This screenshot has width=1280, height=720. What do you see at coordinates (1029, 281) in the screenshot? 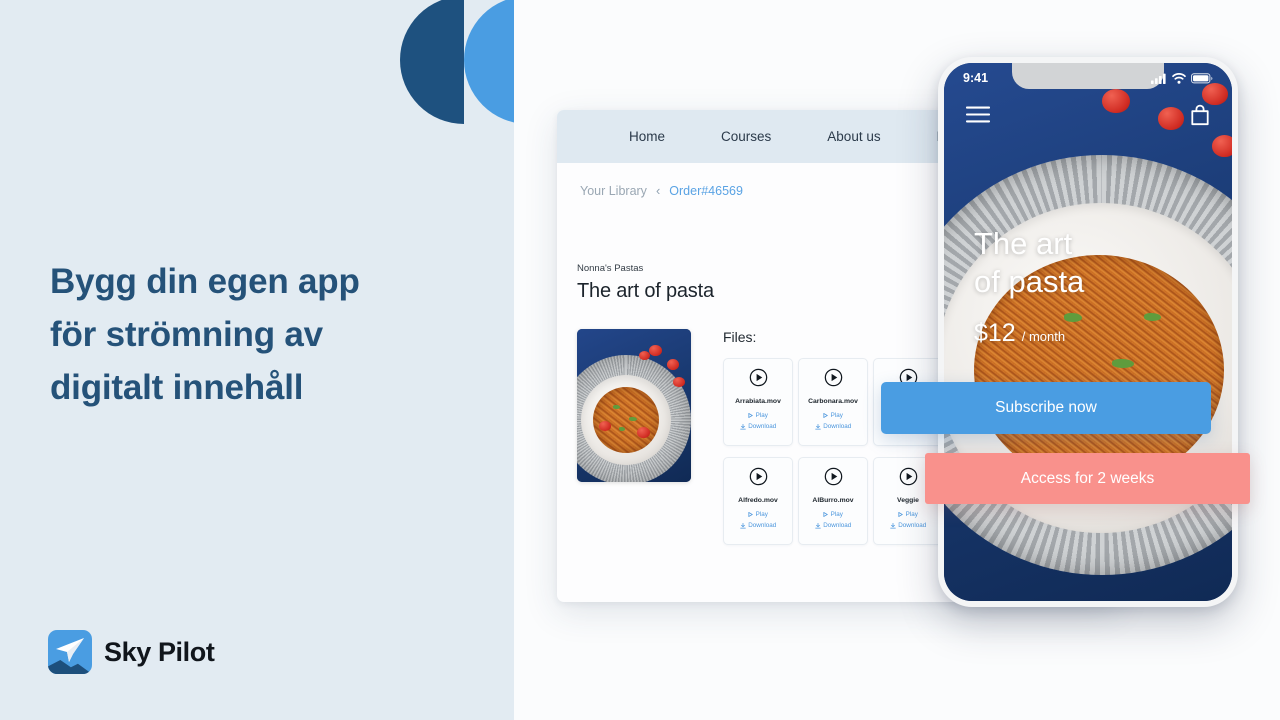
I see `phone-hero-title-line-2: of pasta` at bounding box center [1029, 281].